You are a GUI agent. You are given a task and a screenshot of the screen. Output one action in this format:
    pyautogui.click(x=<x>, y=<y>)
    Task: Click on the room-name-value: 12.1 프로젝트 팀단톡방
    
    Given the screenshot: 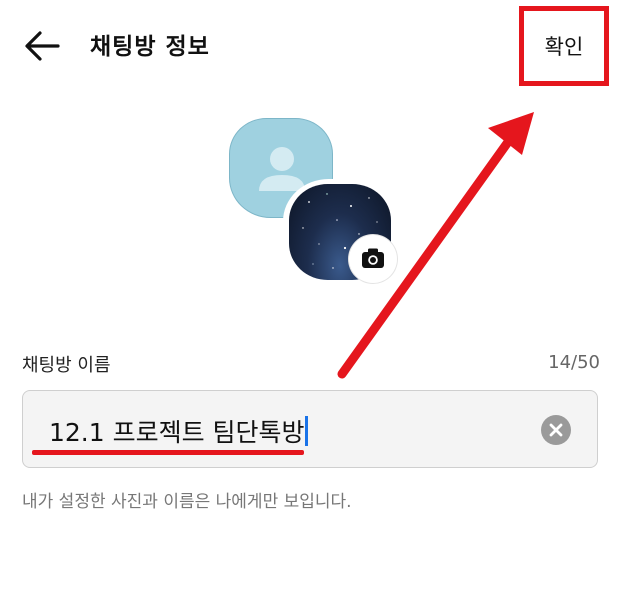 What is the action you would take?
    pyautogui.click(x=178, y=431)
    